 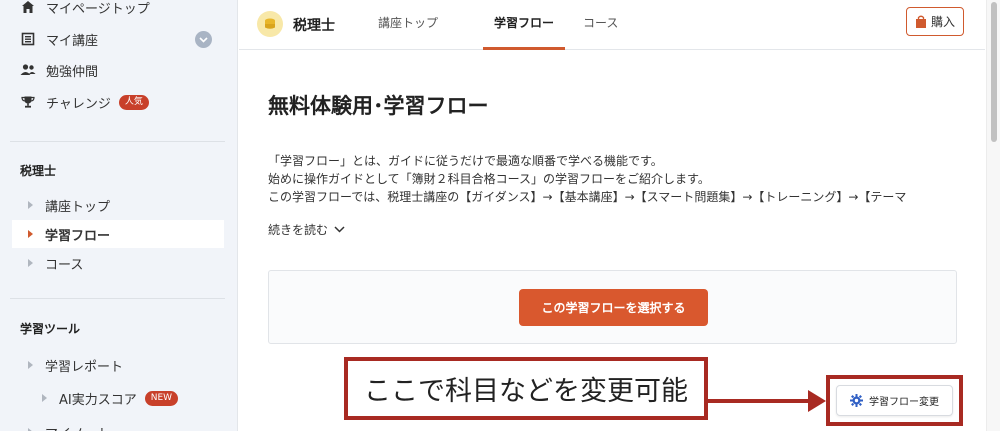 I want to click on sidebar-item-label: マイページトップ, so click(x=98, y=9).